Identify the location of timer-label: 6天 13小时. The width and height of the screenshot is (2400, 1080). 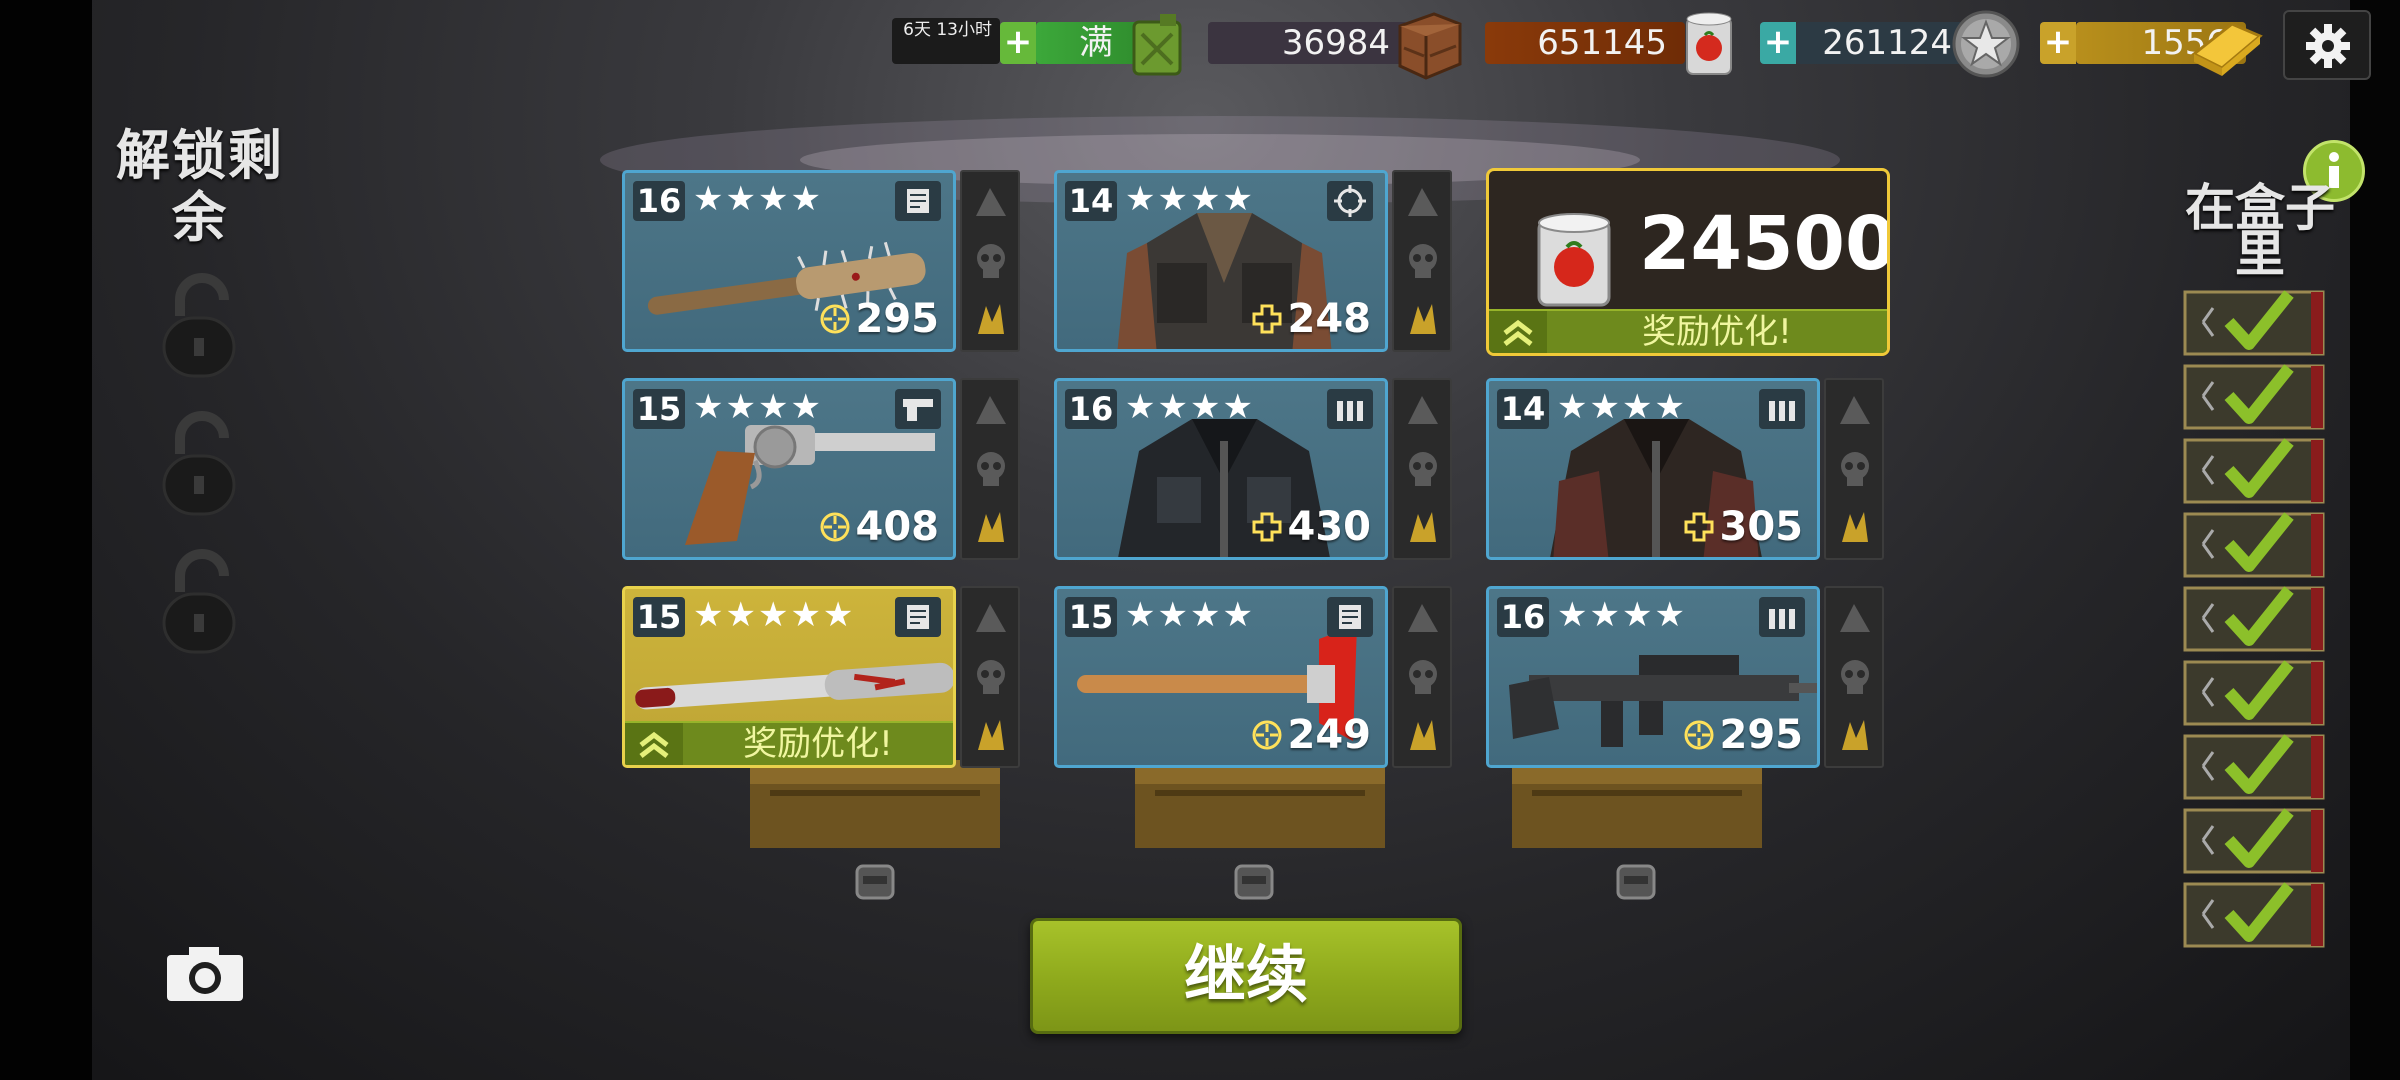
(946, 41).